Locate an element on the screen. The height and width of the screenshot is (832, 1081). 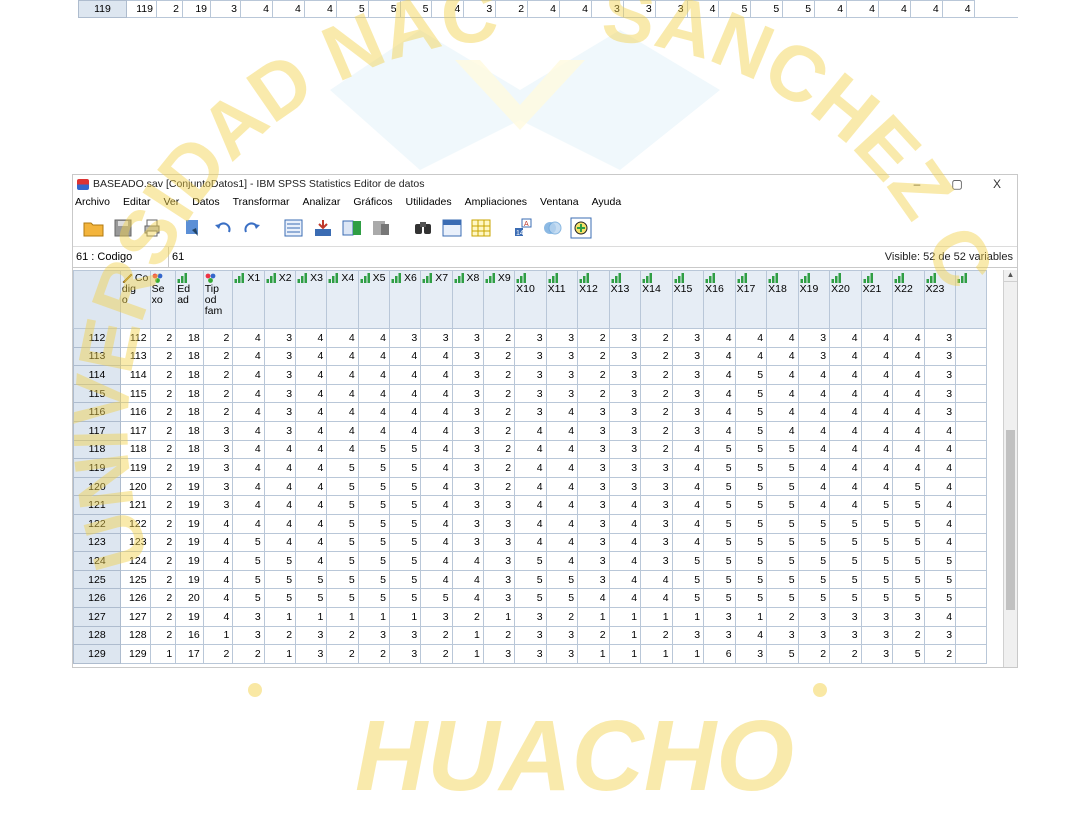
menu-item-ayuda: Ayuda is located at coordinates (607, 202).